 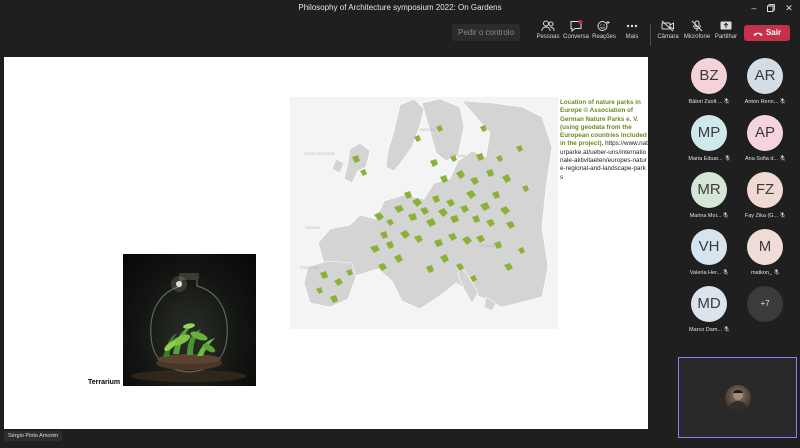 I want to click on more-participants-tile: +7, so click(x=765, y=314).